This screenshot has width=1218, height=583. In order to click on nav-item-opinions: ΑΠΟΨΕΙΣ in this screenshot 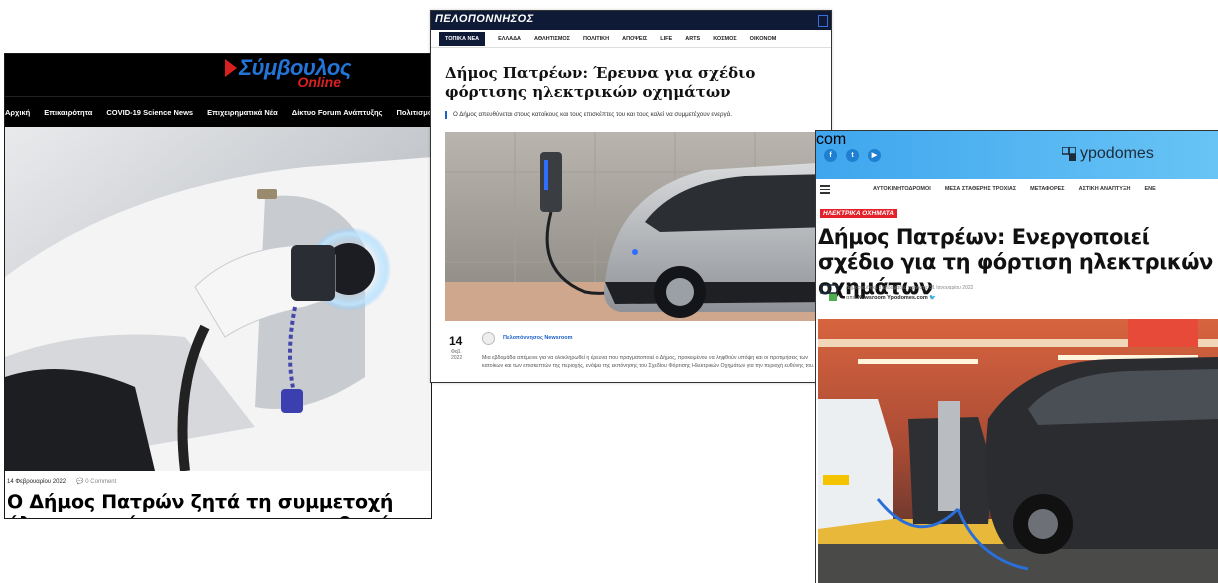, I will do `click(634, 39)`.